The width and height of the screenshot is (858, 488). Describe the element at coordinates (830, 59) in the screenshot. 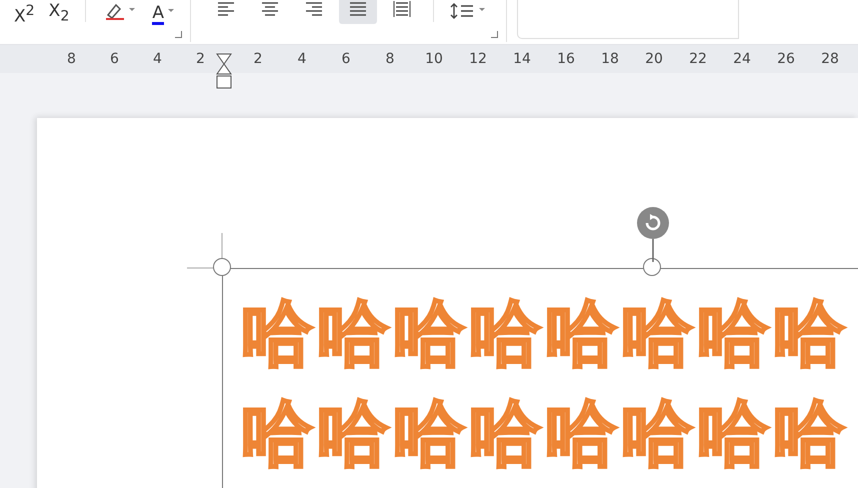

I see `ruler-number: 28` at that location.